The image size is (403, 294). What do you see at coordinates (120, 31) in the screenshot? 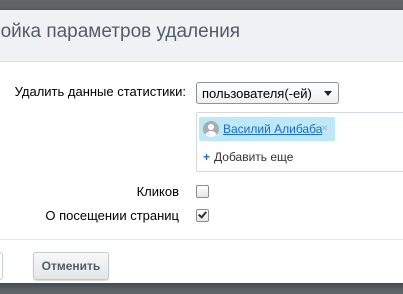
I see `dialog-title: ройка параметров удаления` at bounding box center [120, 31].